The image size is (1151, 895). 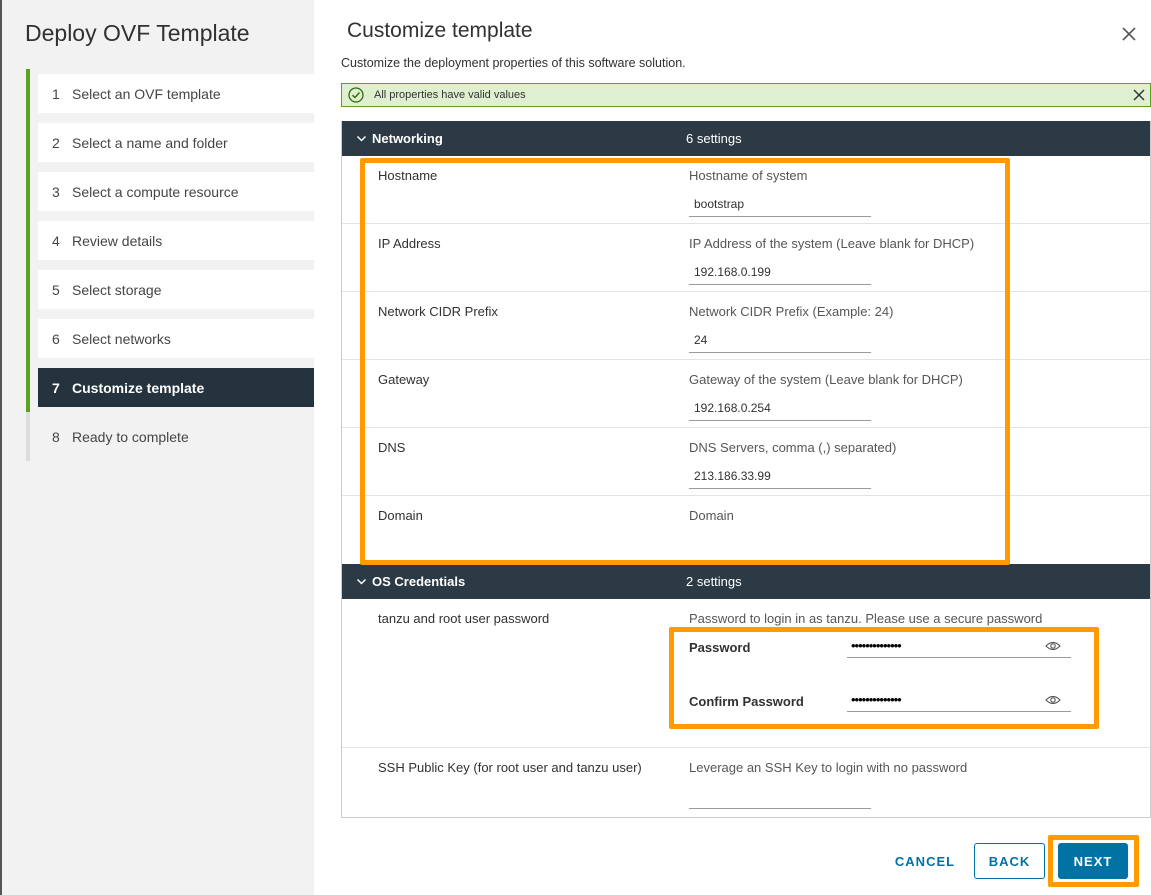 What do you see at coordinates (746, 95) in the screenshot?
I see `success-alert: All properties have valid values` at bounding box center [746, 95].